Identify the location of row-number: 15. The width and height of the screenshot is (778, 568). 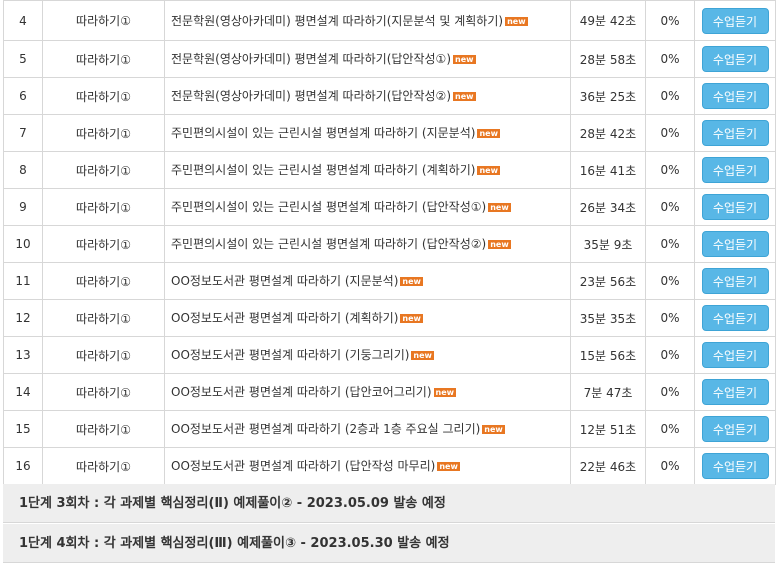
(23, 429).